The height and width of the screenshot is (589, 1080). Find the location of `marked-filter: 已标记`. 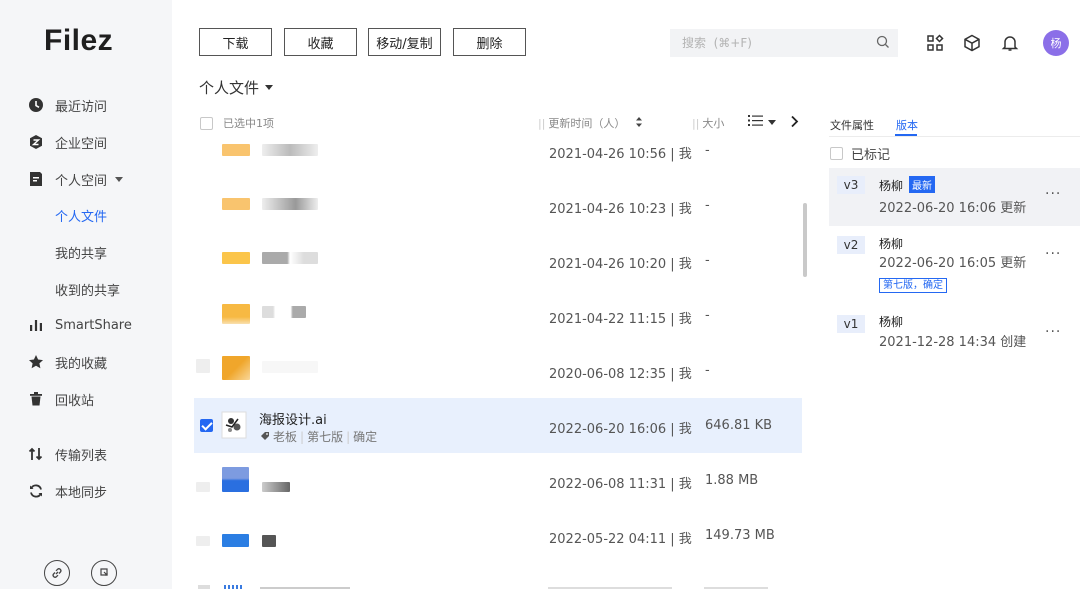

marked-filter: 已标记 is located at coordinates (860, 153).